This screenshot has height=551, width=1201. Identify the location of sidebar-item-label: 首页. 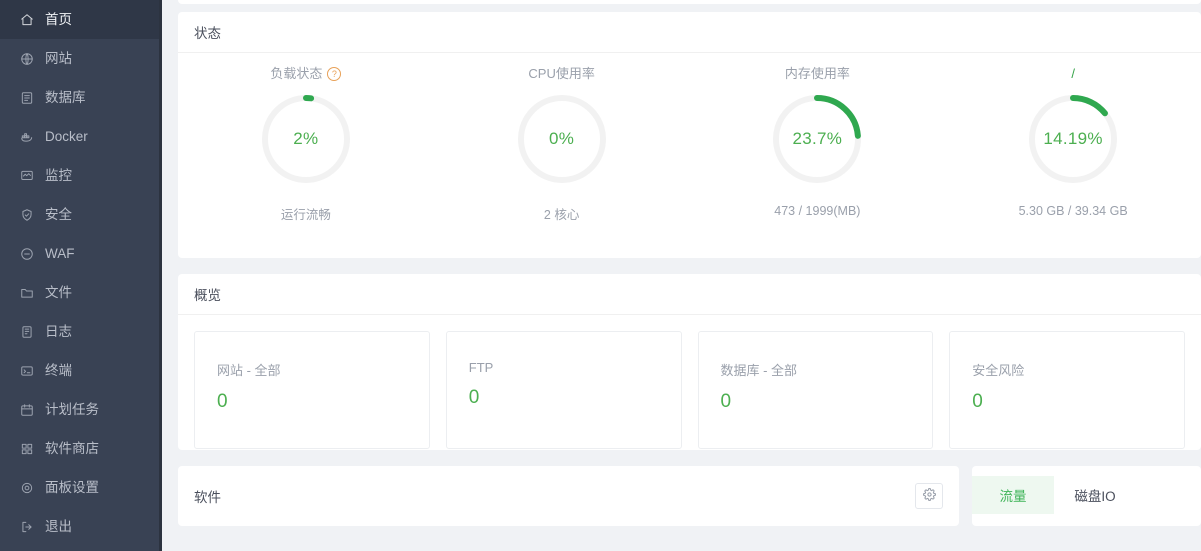
(58, 19).